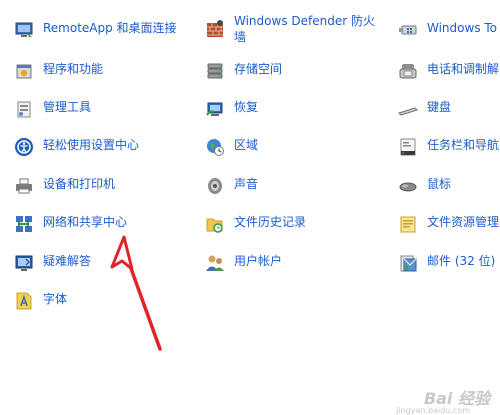 The width and height of the screenshot is (500, 415). Describe the element at coordinates (231, 186) in the screenshot. I see `item-sound: 声音` at that location.